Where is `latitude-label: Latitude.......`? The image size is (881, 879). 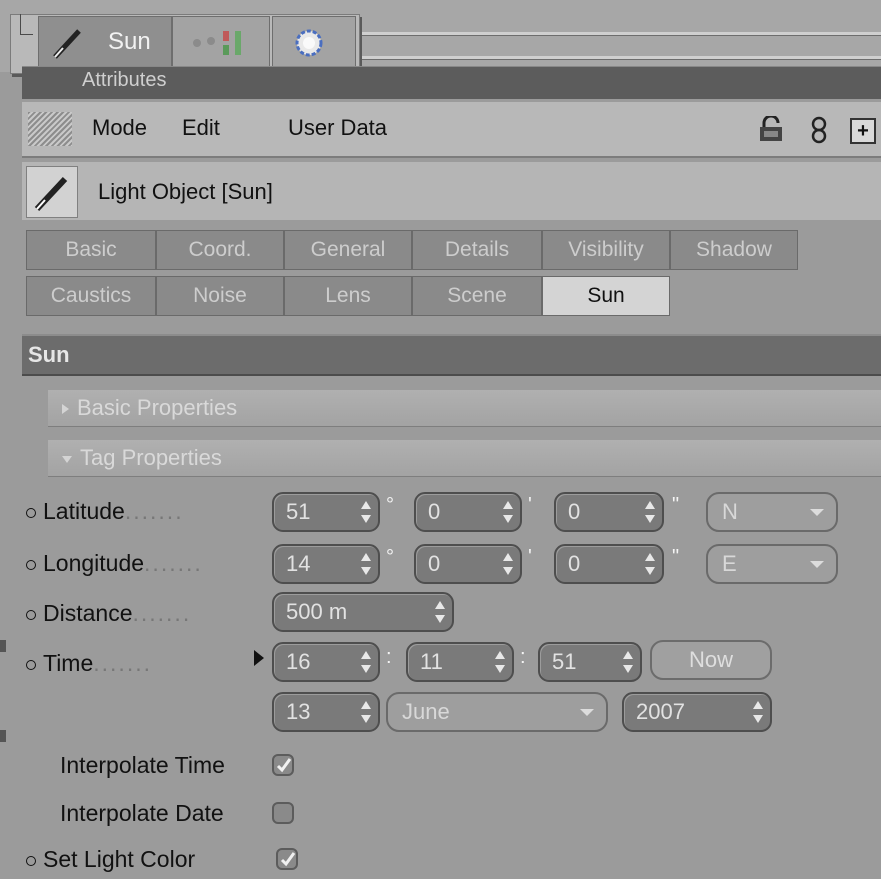 latitude-label: Latitude....... is located at coordinates (105, 511).